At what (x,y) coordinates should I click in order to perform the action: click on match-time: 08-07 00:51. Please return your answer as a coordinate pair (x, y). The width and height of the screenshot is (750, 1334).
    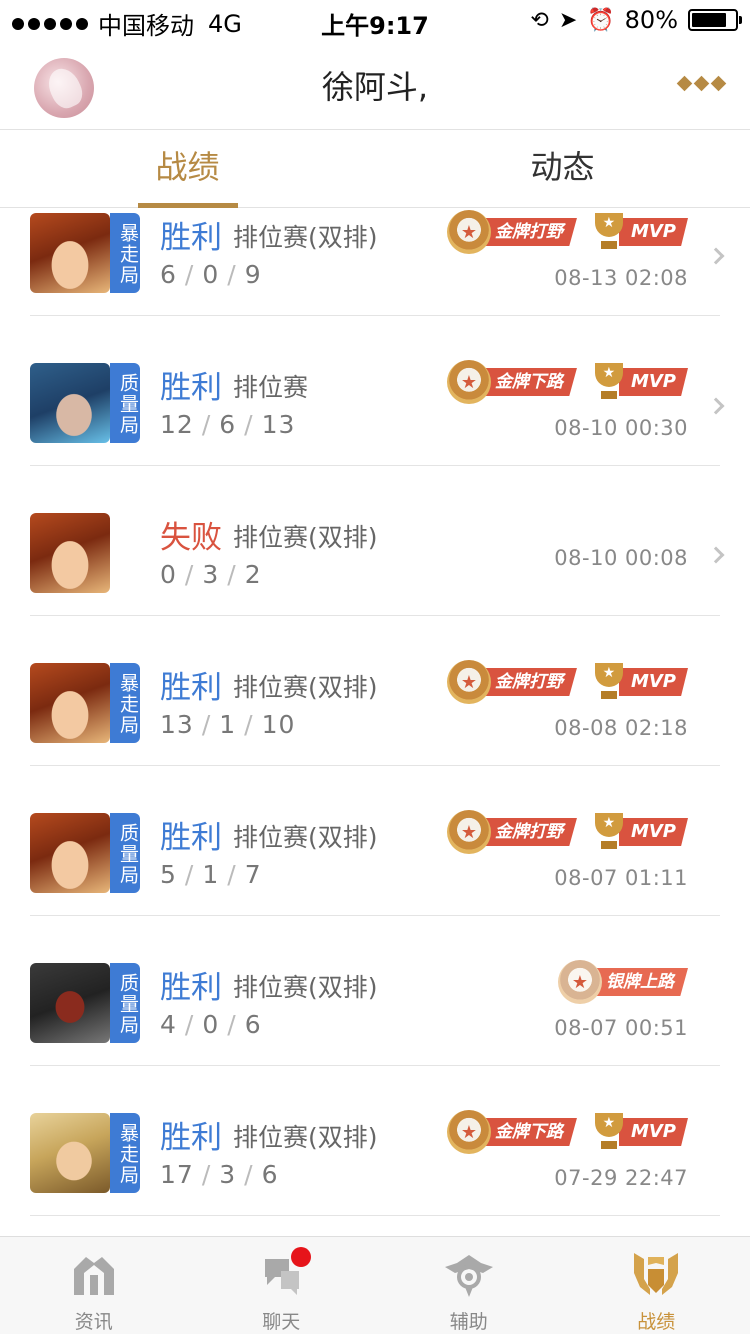
    Looking at the image, I should click on (621, 1028).